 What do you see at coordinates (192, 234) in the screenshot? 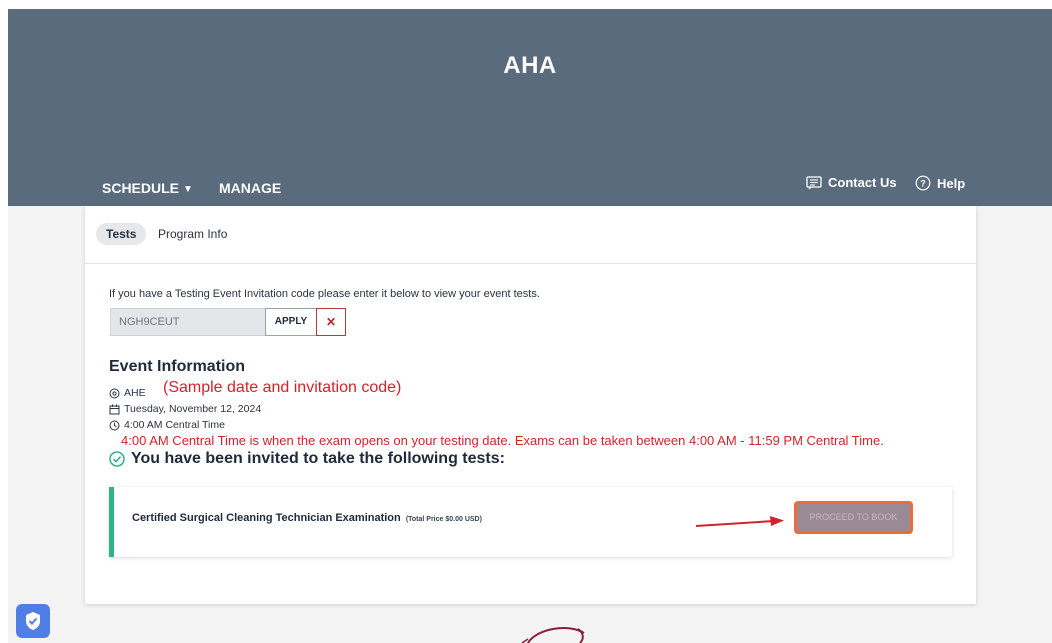
I see `tab-program-info: Program Info` at bounding box center [192, 234].